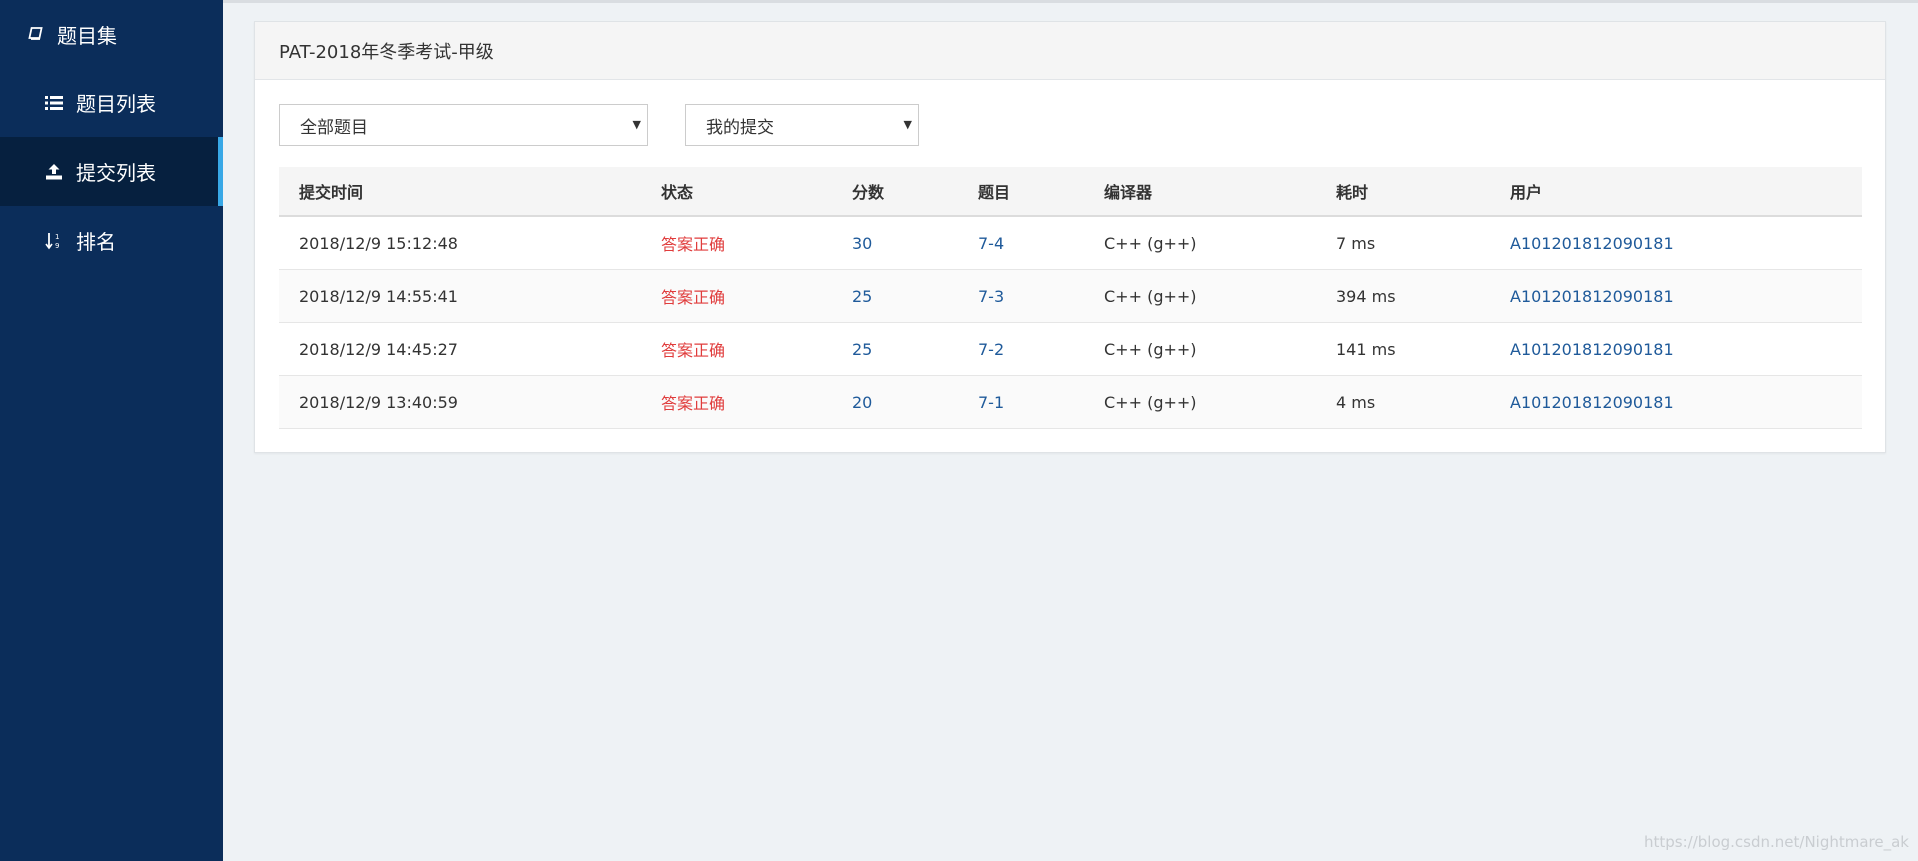 This screenshot has height=861, width=1918. What do you see at coordinates (740, 127) in the screenshot?
I see `submission-filter-value: 我的提交` at bounding box center [740, 127].